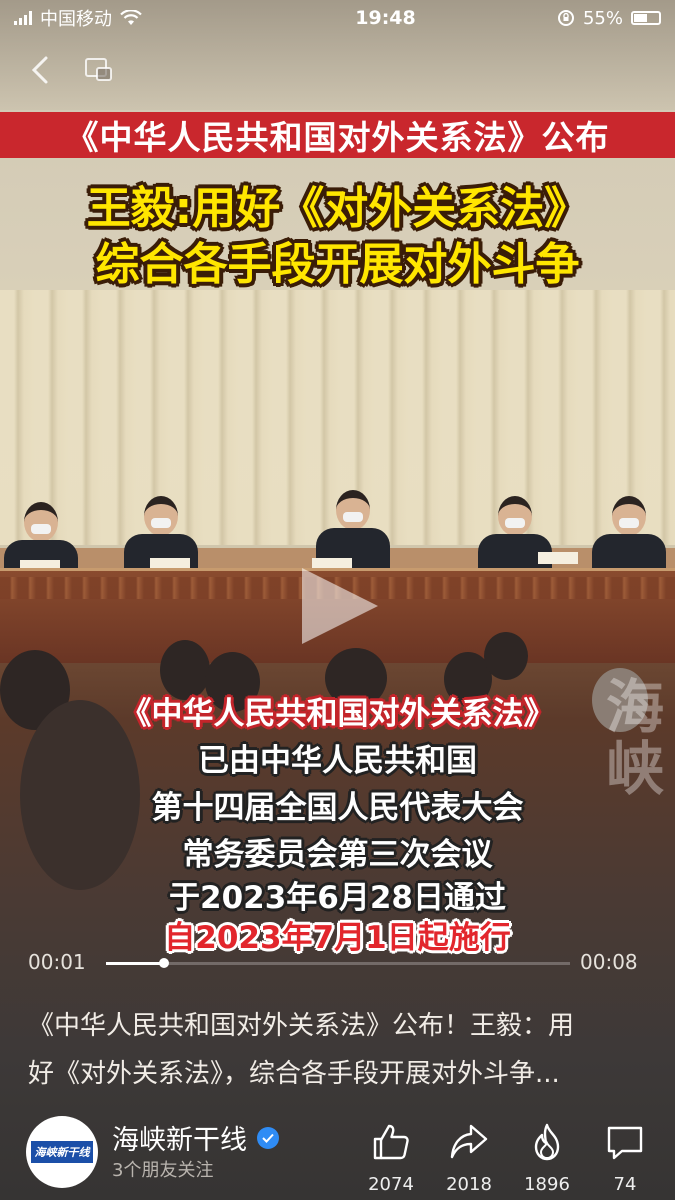  What do you see at coordinates (337, 714) in the screenshot?
I see `caption-line-1: 《中华人民共和国对外关系法》` at bounding box center [337, 714].